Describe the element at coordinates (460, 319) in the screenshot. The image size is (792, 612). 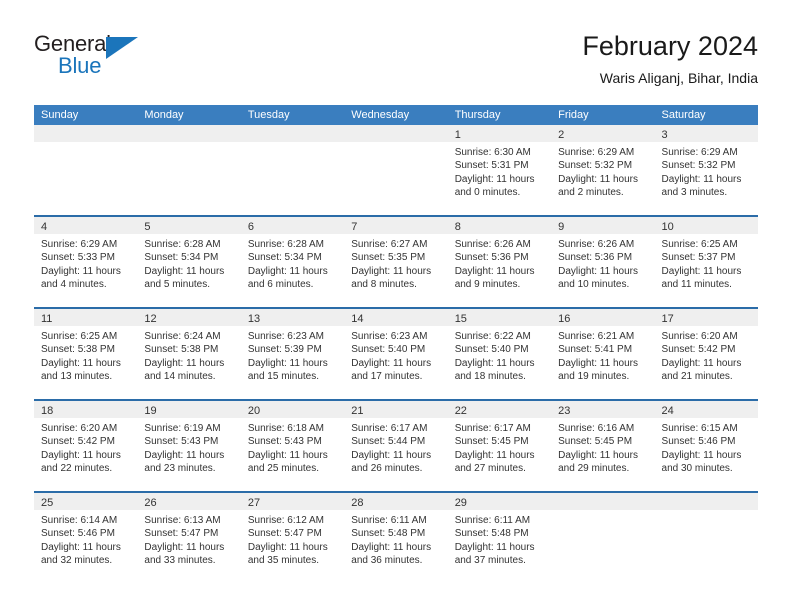
I see `date-number: 15` at that location.